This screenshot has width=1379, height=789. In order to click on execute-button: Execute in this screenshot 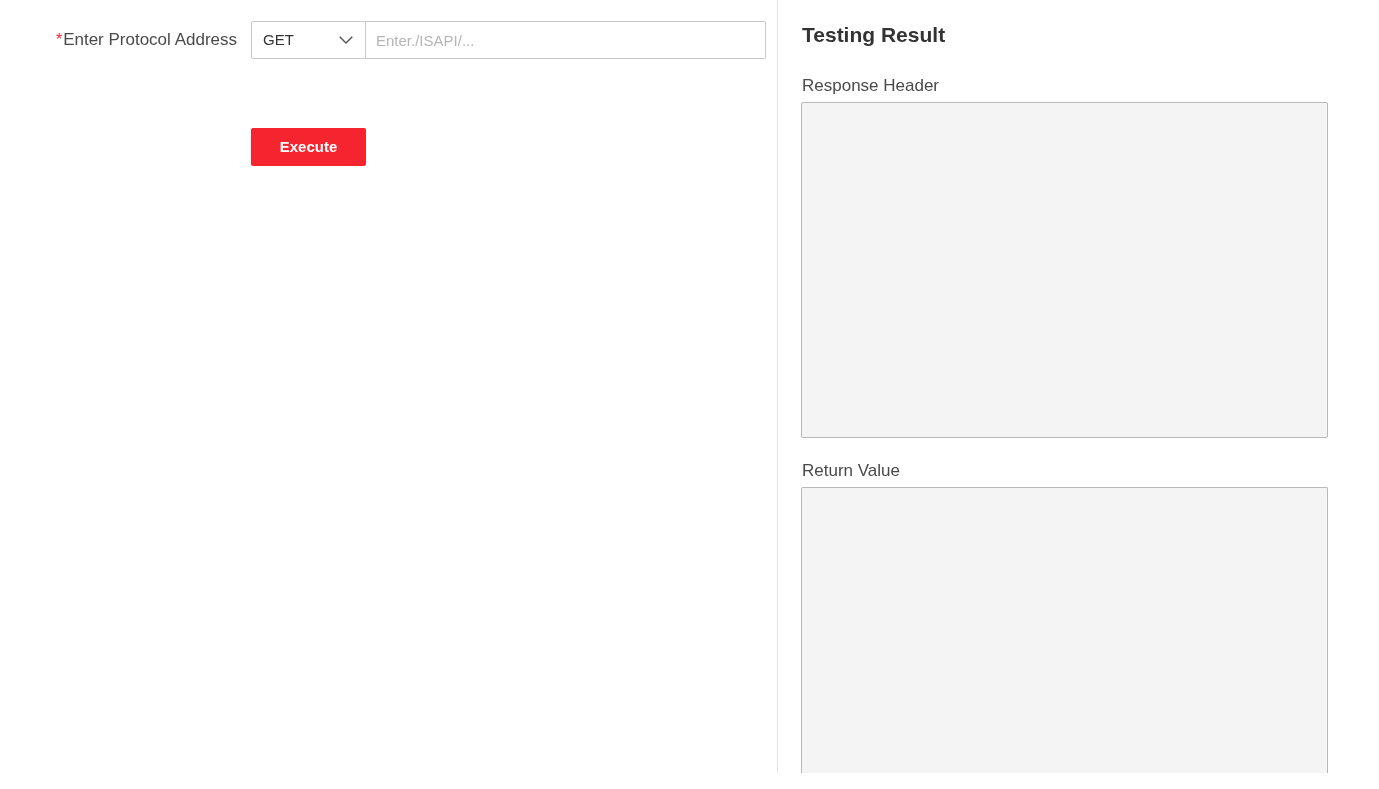, I will do `click(308, 147)`.